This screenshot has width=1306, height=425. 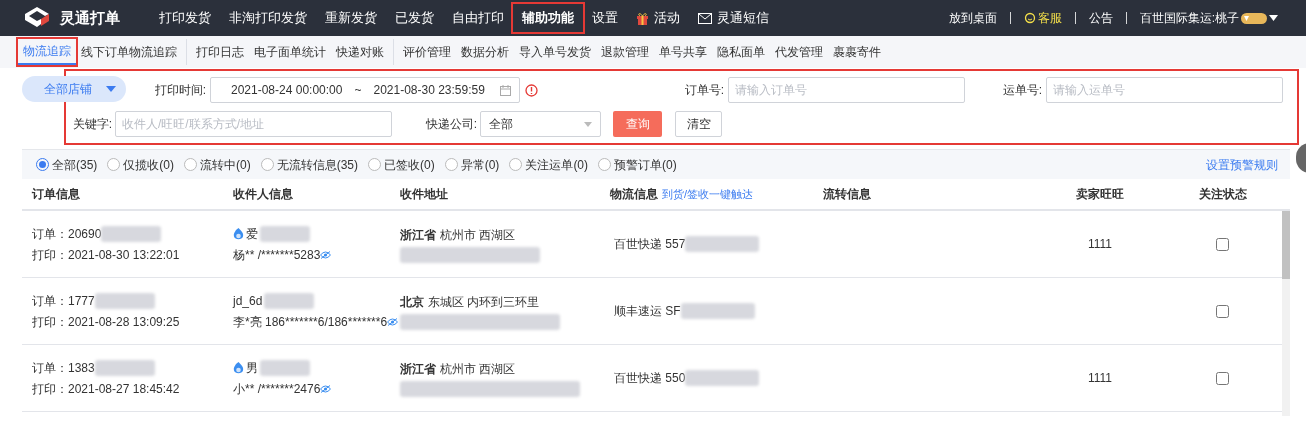 What do you see at coordinates (263, 194) in the screenshot?
I see `column-header: 收件人信息` at bounding box center [263, 194].